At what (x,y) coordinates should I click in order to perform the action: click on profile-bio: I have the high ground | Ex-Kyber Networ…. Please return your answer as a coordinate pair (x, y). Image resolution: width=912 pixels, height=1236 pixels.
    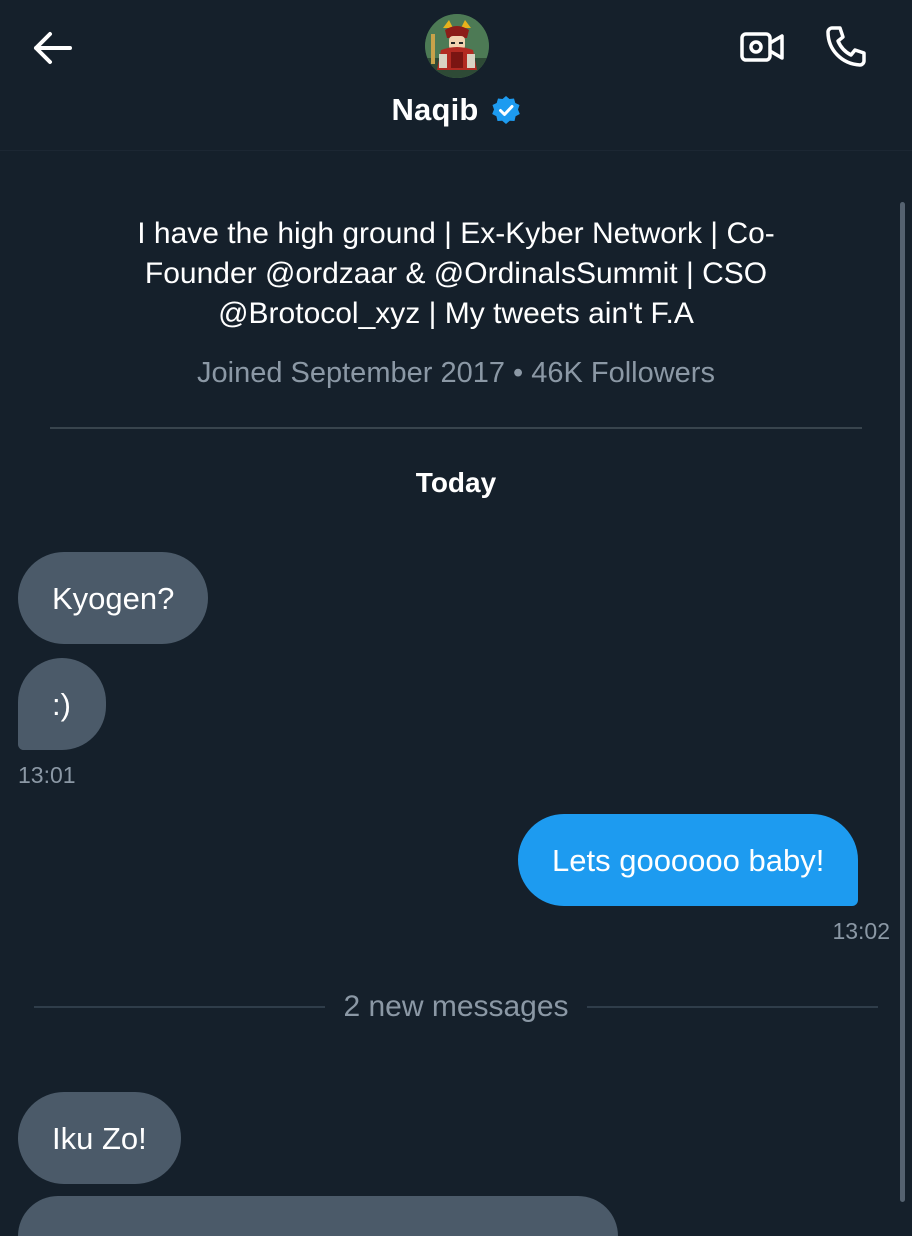
    Looking at the image, I should click on (456, 274).